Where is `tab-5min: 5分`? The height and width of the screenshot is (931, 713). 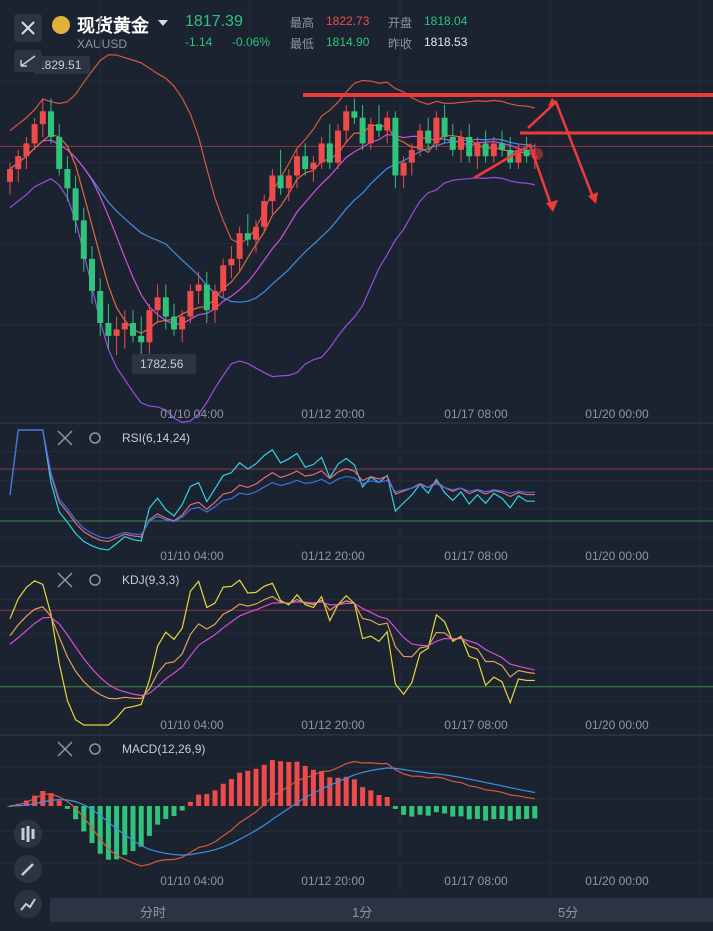 tab-5min: 5分 is located at coordinates (568, 911).